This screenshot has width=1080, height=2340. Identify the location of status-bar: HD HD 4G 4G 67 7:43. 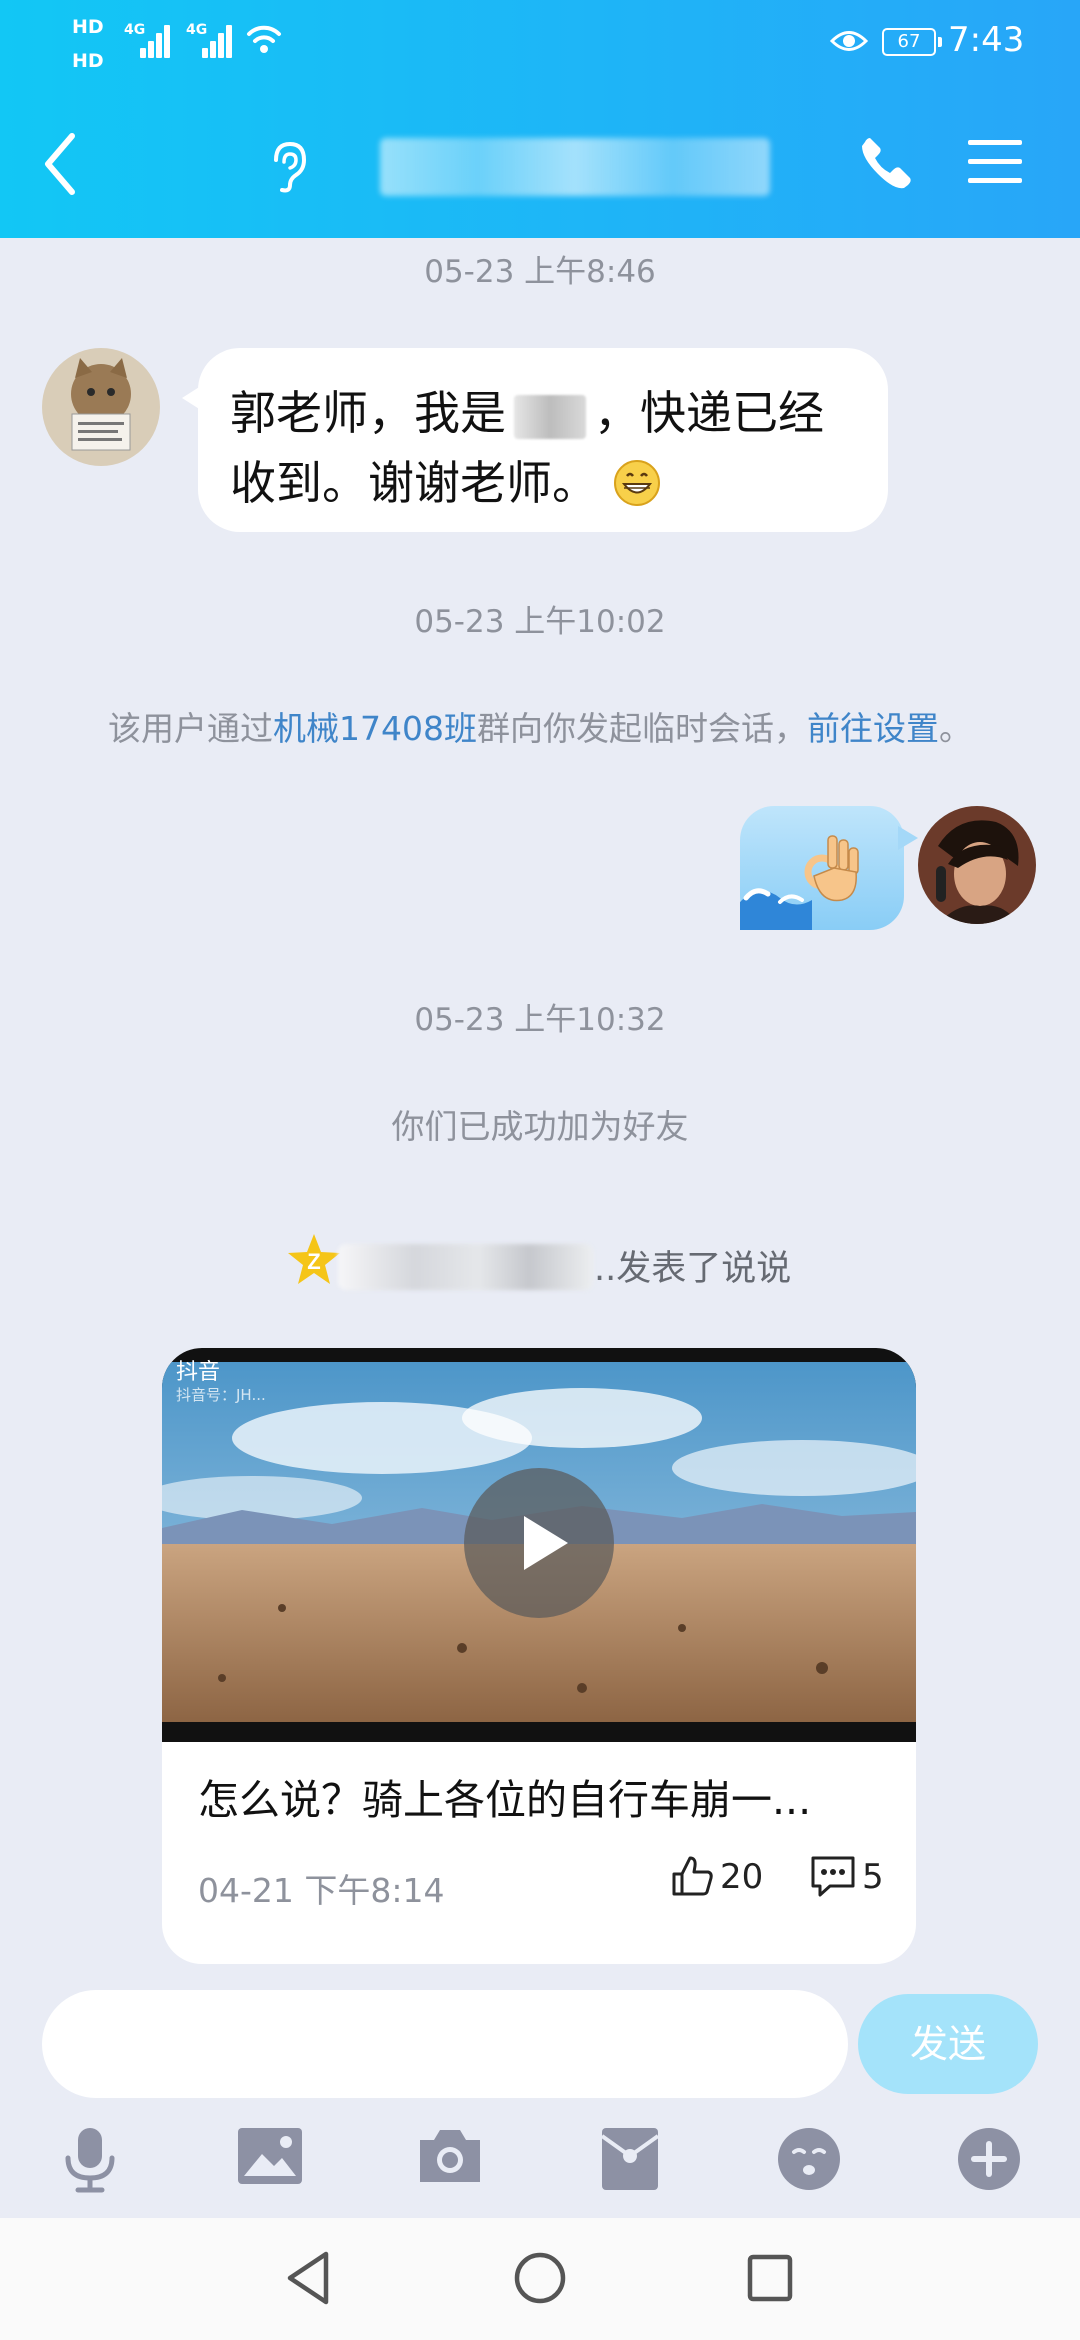
(540, 45).